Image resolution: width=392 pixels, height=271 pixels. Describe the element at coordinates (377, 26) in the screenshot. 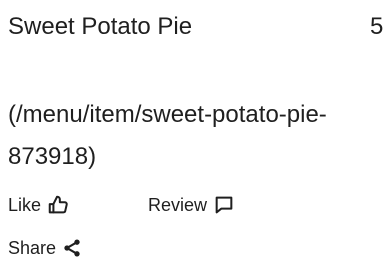

I see `menu-item-price: 5` at that location.